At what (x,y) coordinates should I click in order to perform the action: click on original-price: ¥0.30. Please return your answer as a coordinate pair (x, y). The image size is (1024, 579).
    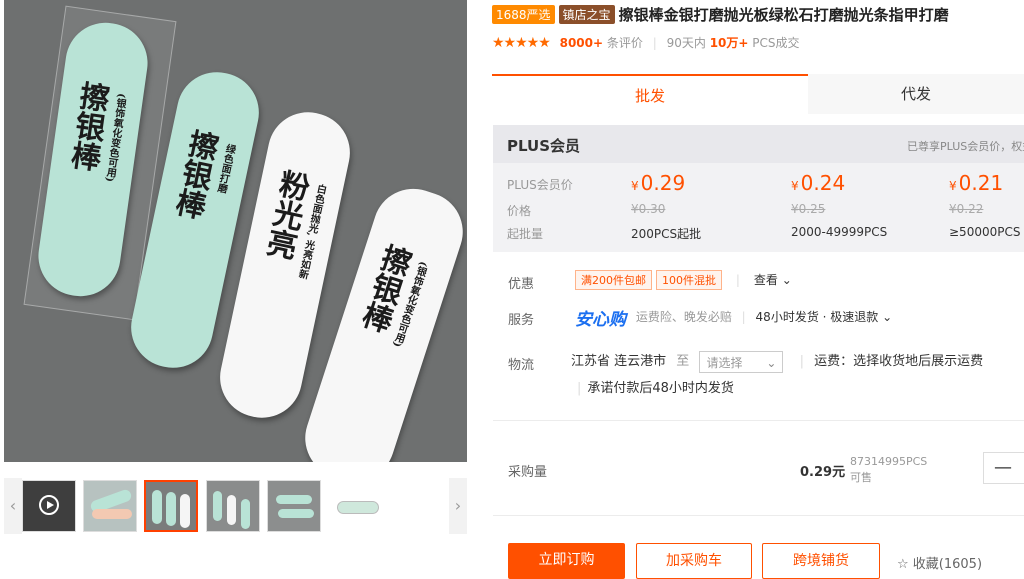
    Looking at the image, I should click on (648, 209).